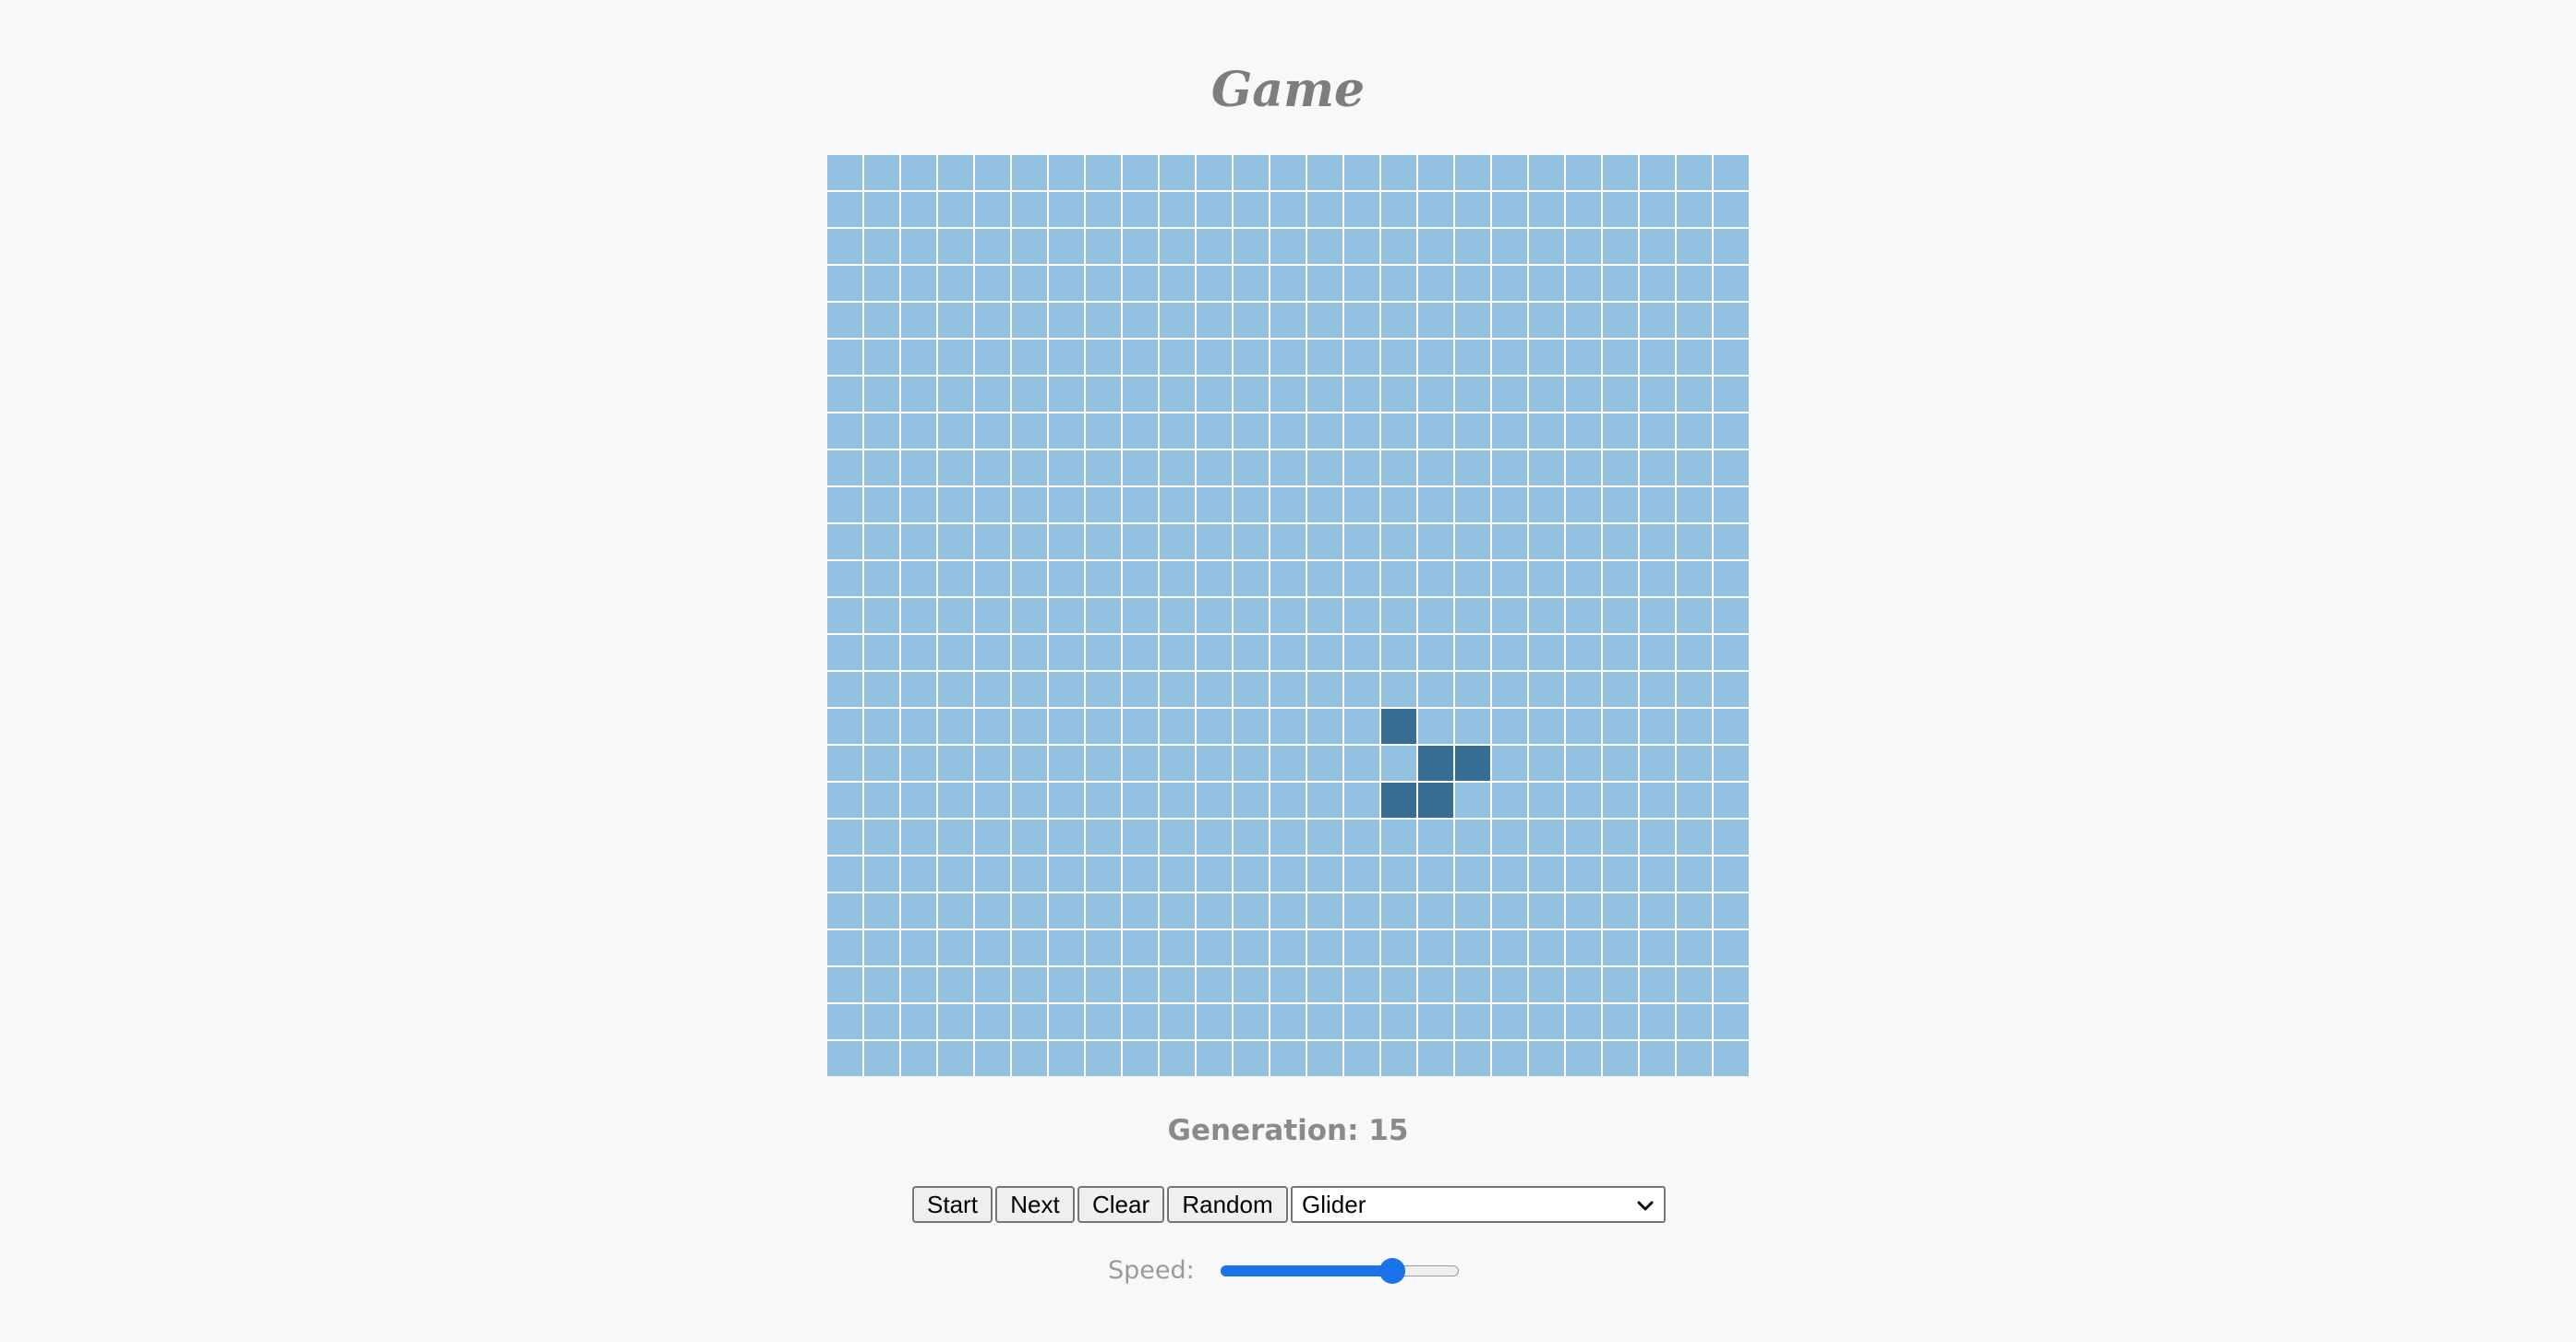  Describe the element at coordinates (1120, 1204) in the screenshot. I see `clear-button: Clear` at that location.